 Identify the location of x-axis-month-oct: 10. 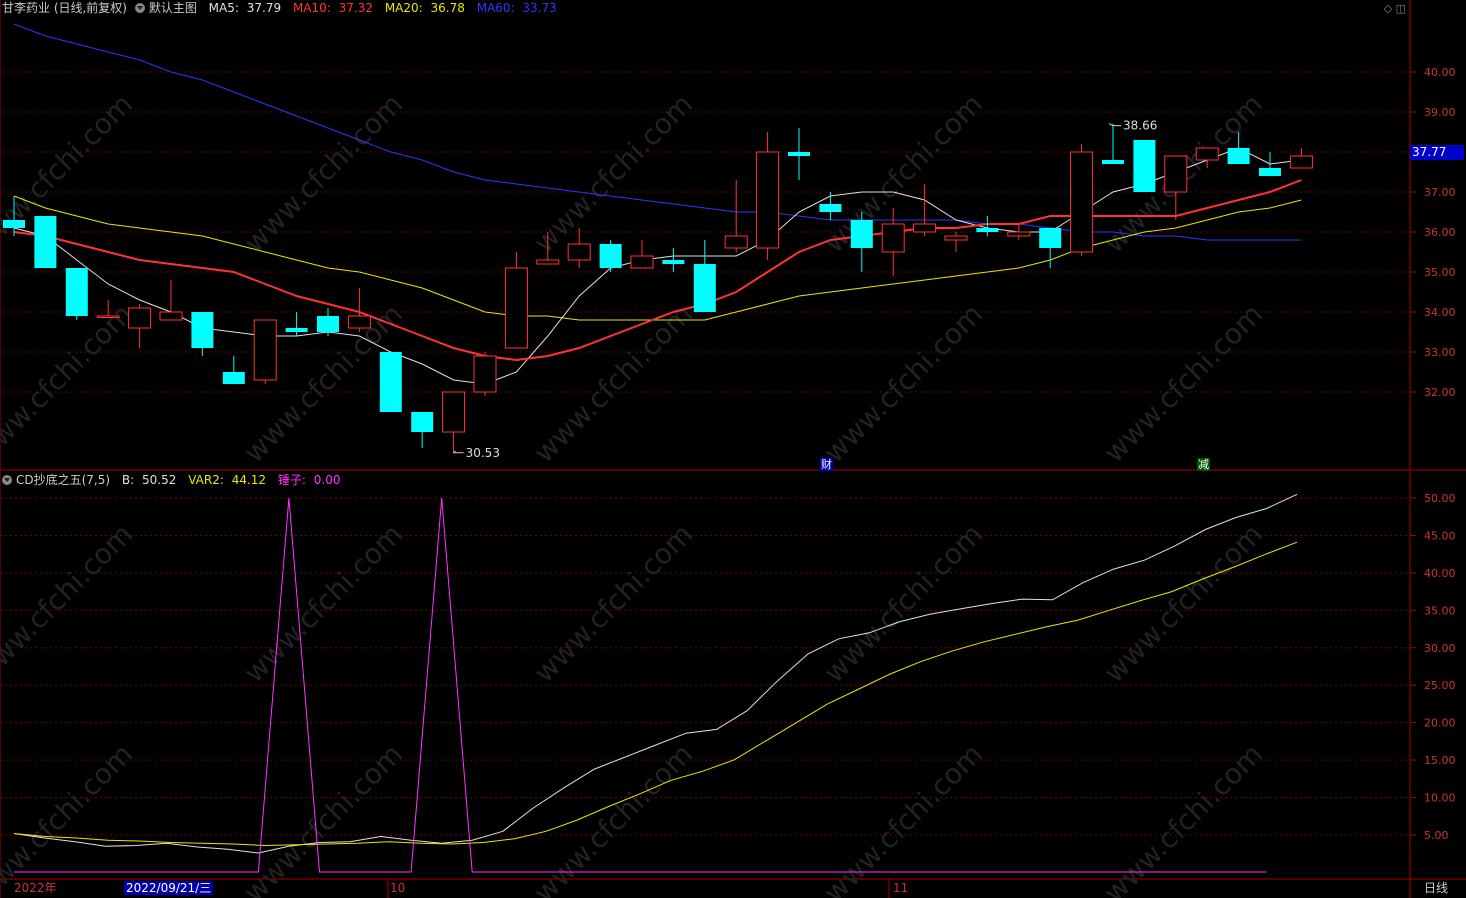
(398, 888).